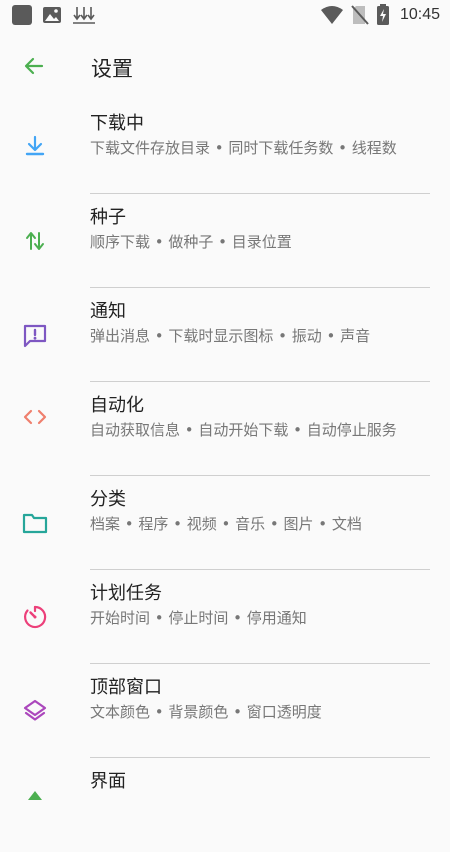  What do you see at coordinates (255, 783) in the screenshot?
I see `settings-item-texts: 界面` at bounding box center [255, 783].